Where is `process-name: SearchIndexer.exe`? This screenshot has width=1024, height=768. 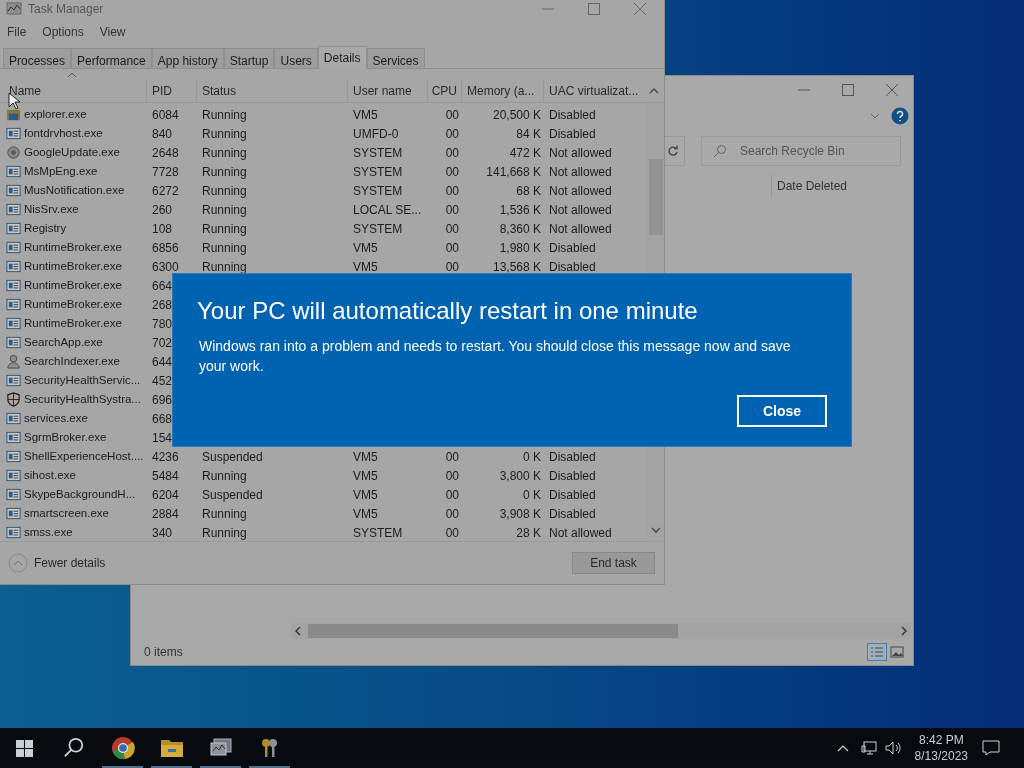
process-name: SearchIndexer.exe is located at coordinates (72, 361).